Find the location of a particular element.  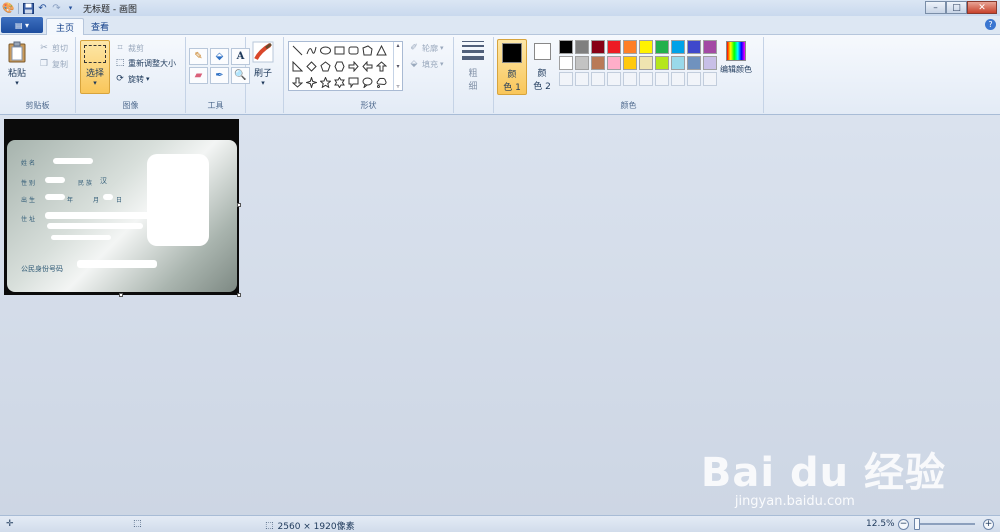

left-arrow-shape-icon is located at coordinates (367, 66).